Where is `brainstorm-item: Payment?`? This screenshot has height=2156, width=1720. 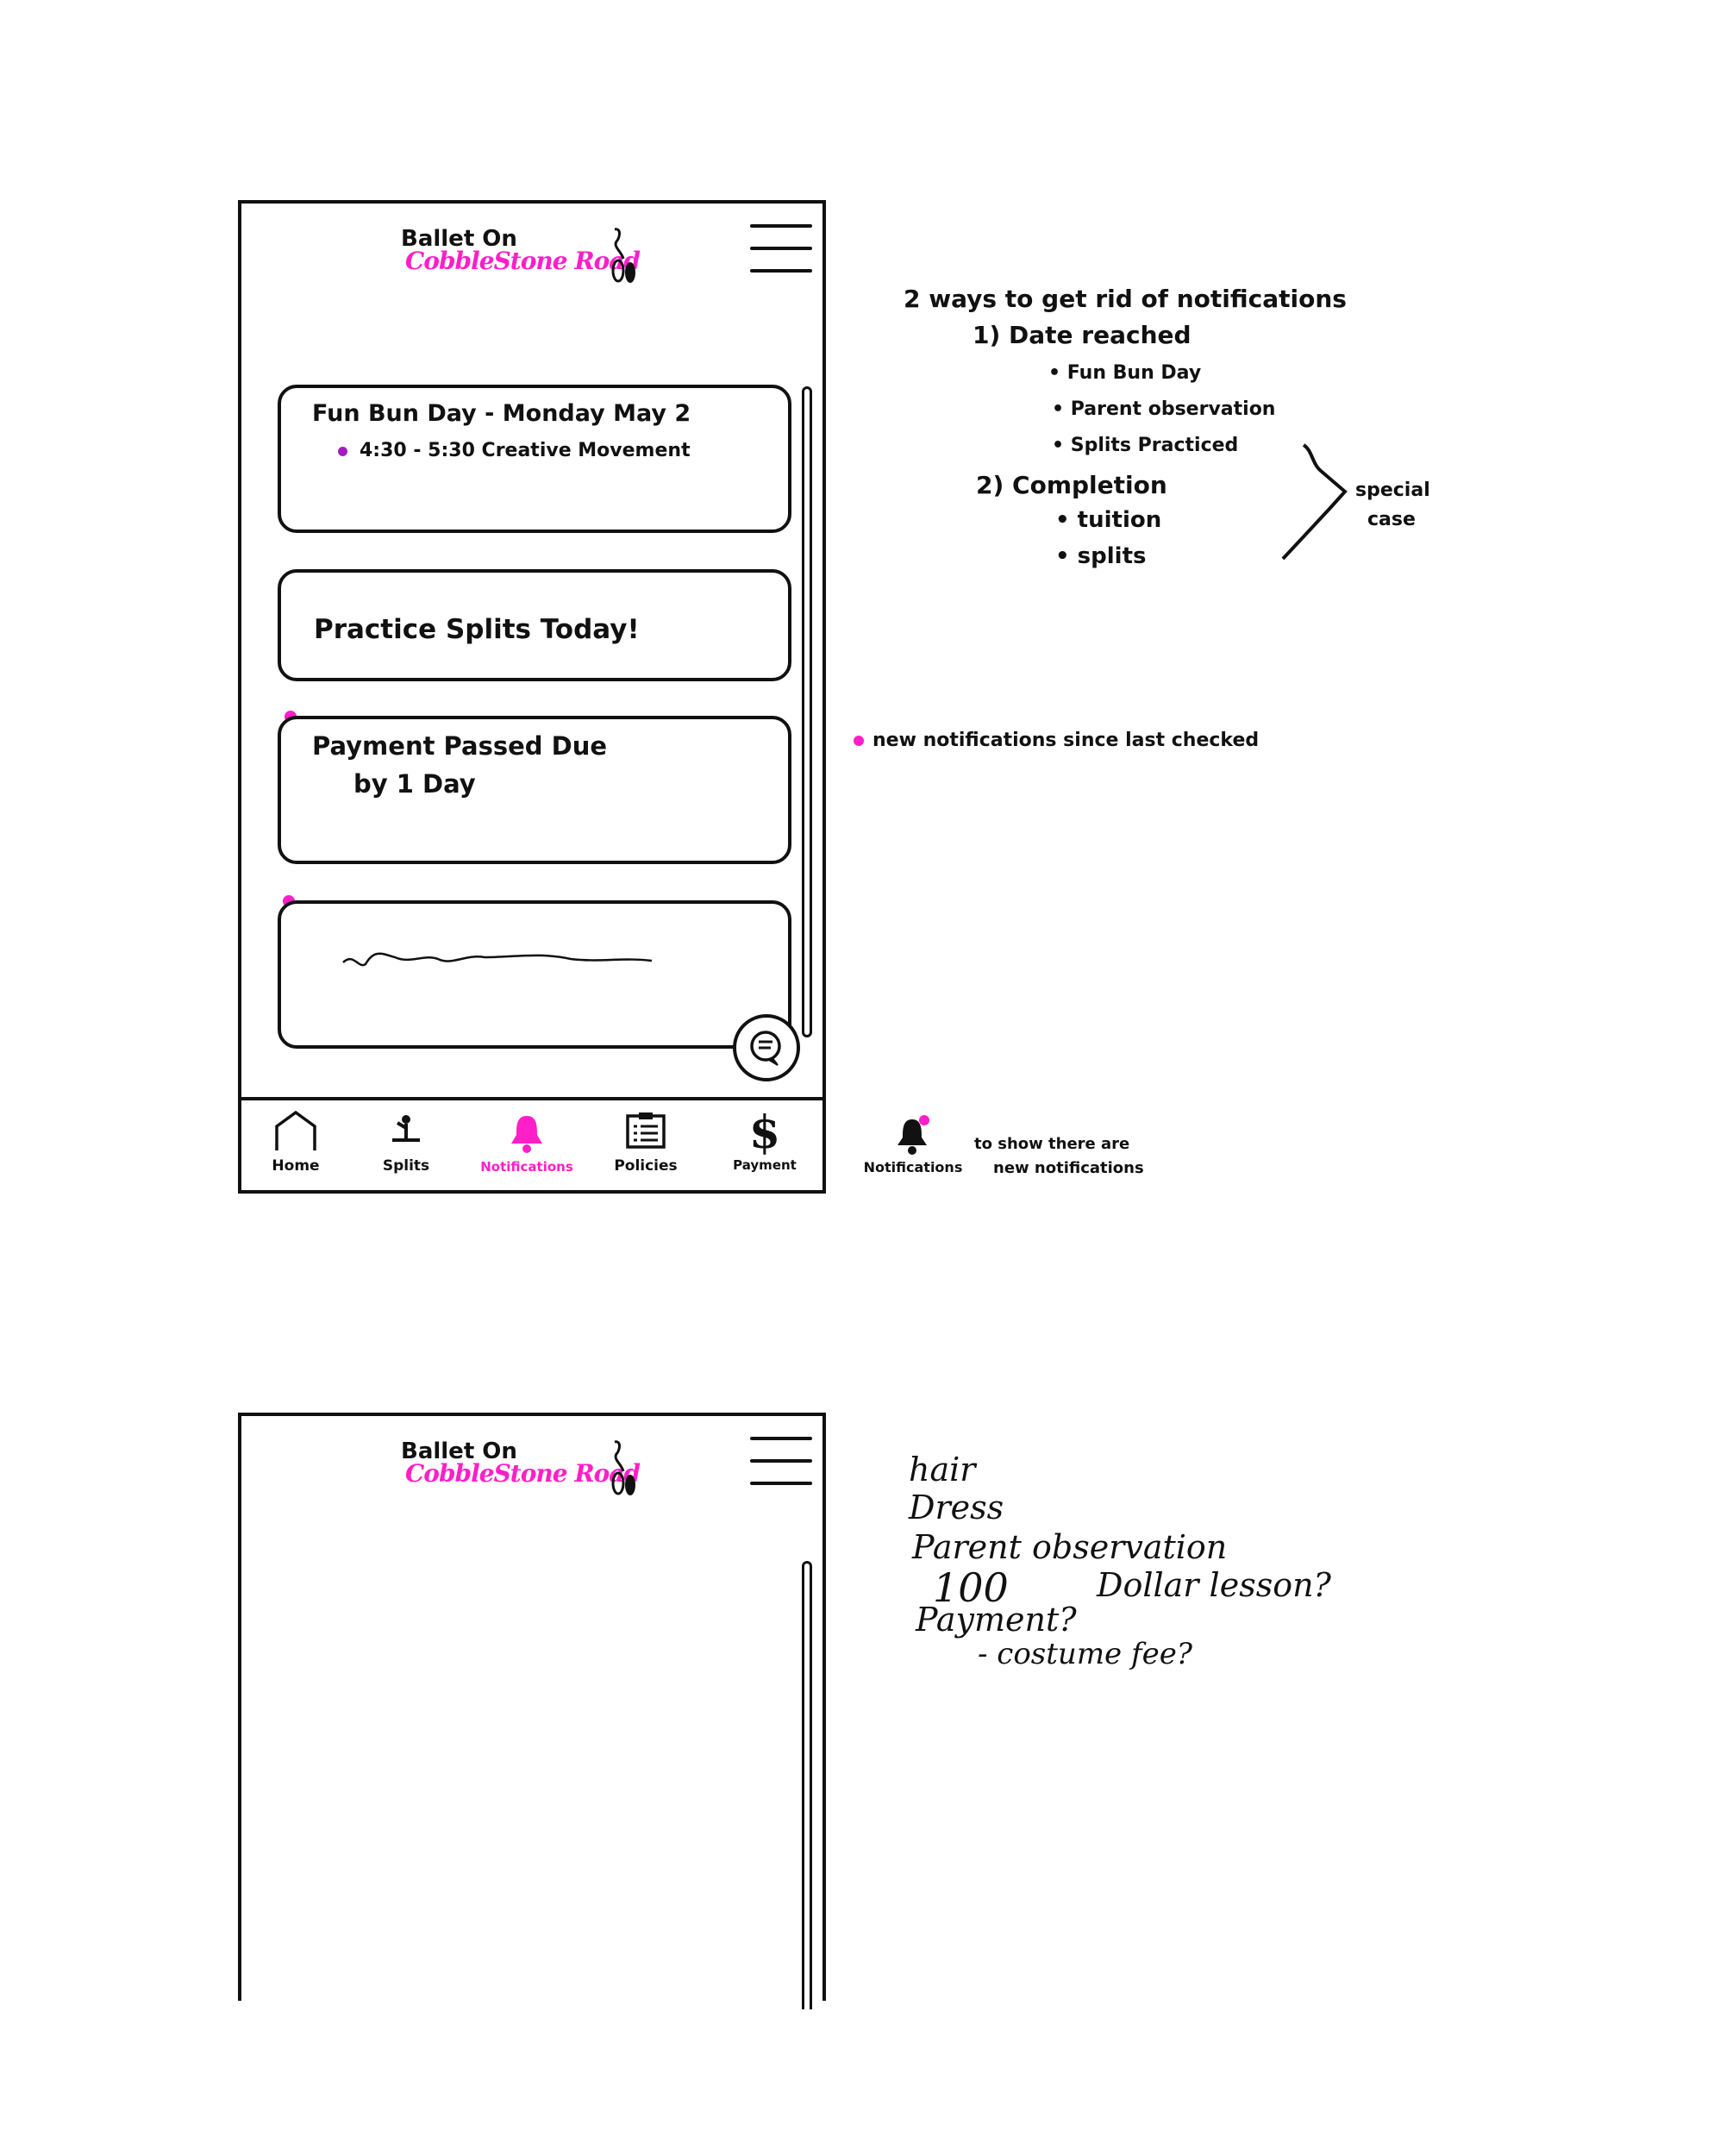
brainstorm-item: Payment? is located at coordinates (996, 1620).